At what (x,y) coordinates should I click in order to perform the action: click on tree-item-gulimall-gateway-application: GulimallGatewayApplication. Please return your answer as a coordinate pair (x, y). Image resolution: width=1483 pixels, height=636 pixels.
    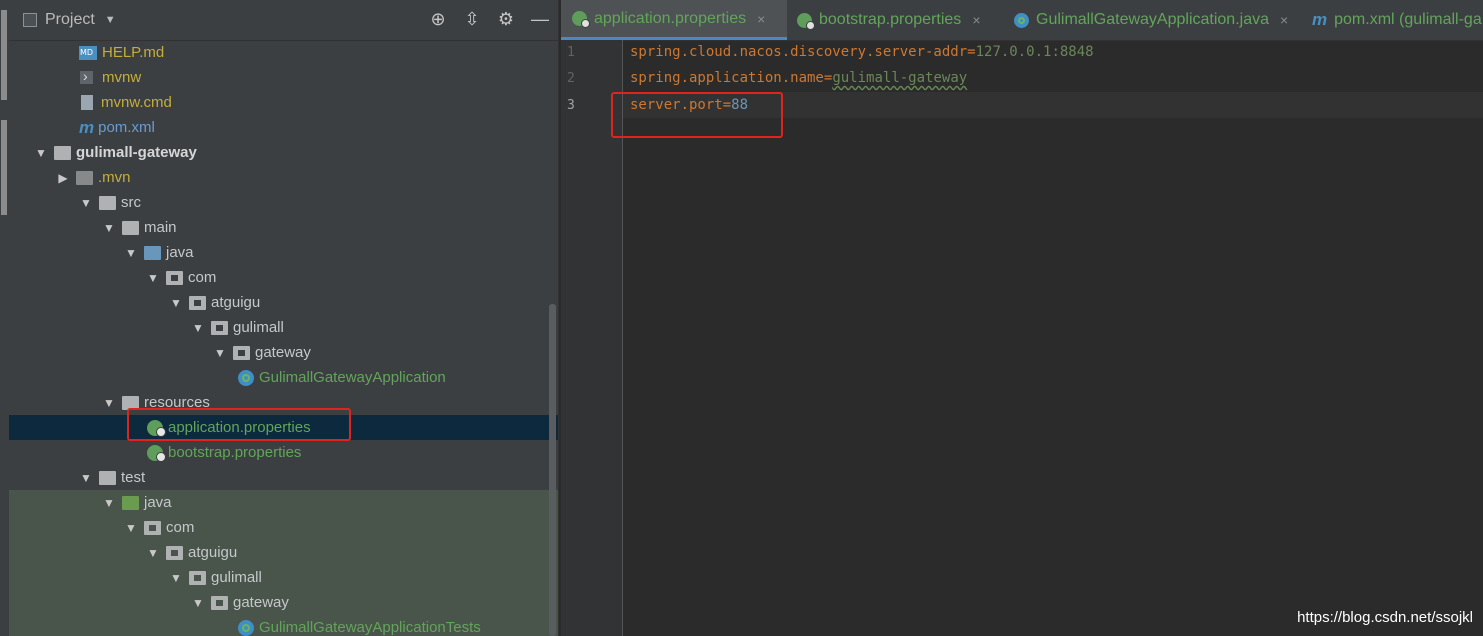
    Looking at the image, I should click on (283, 377).